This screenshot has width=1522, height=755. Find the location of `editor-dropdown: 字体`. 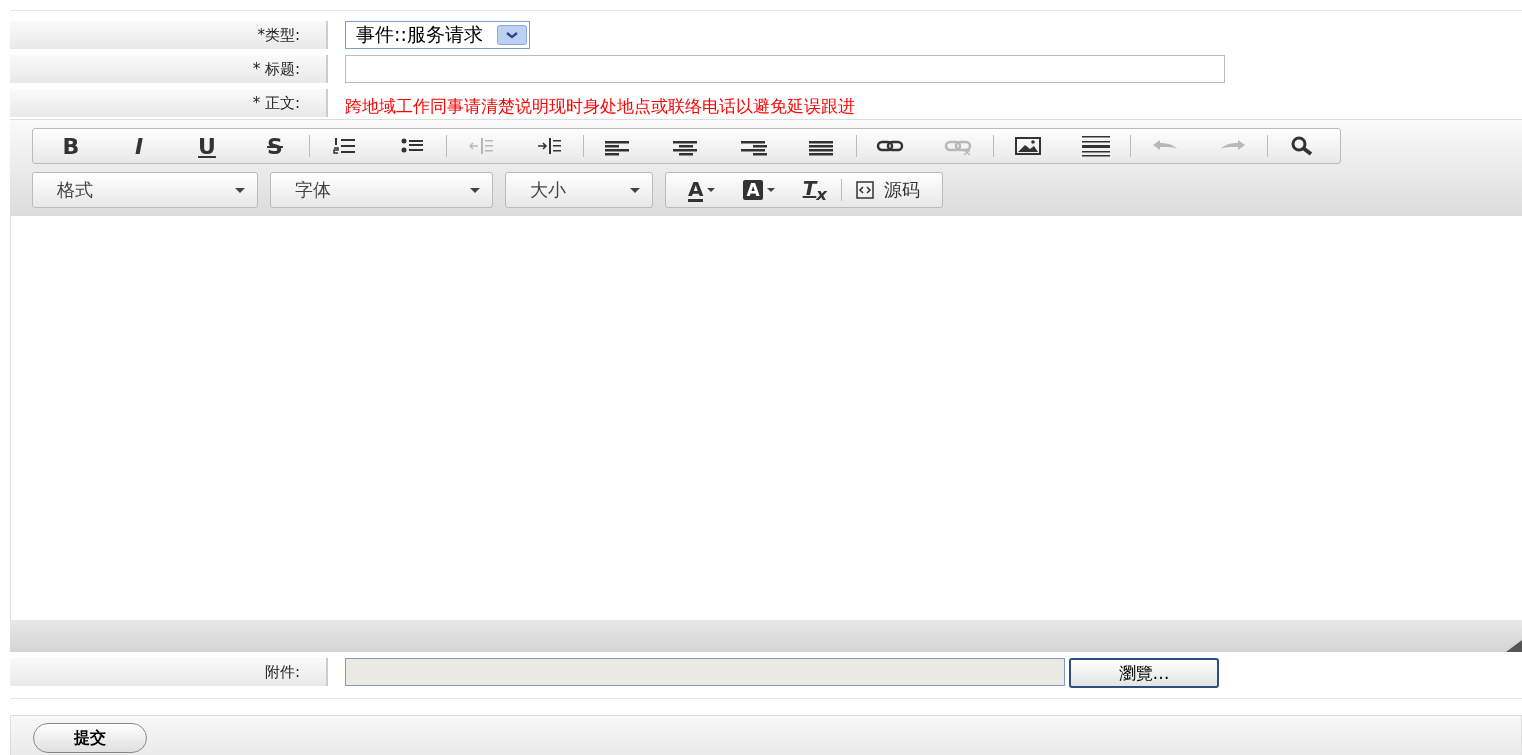

editor-dropdown: 字体 is located at coordinates (381, 190).